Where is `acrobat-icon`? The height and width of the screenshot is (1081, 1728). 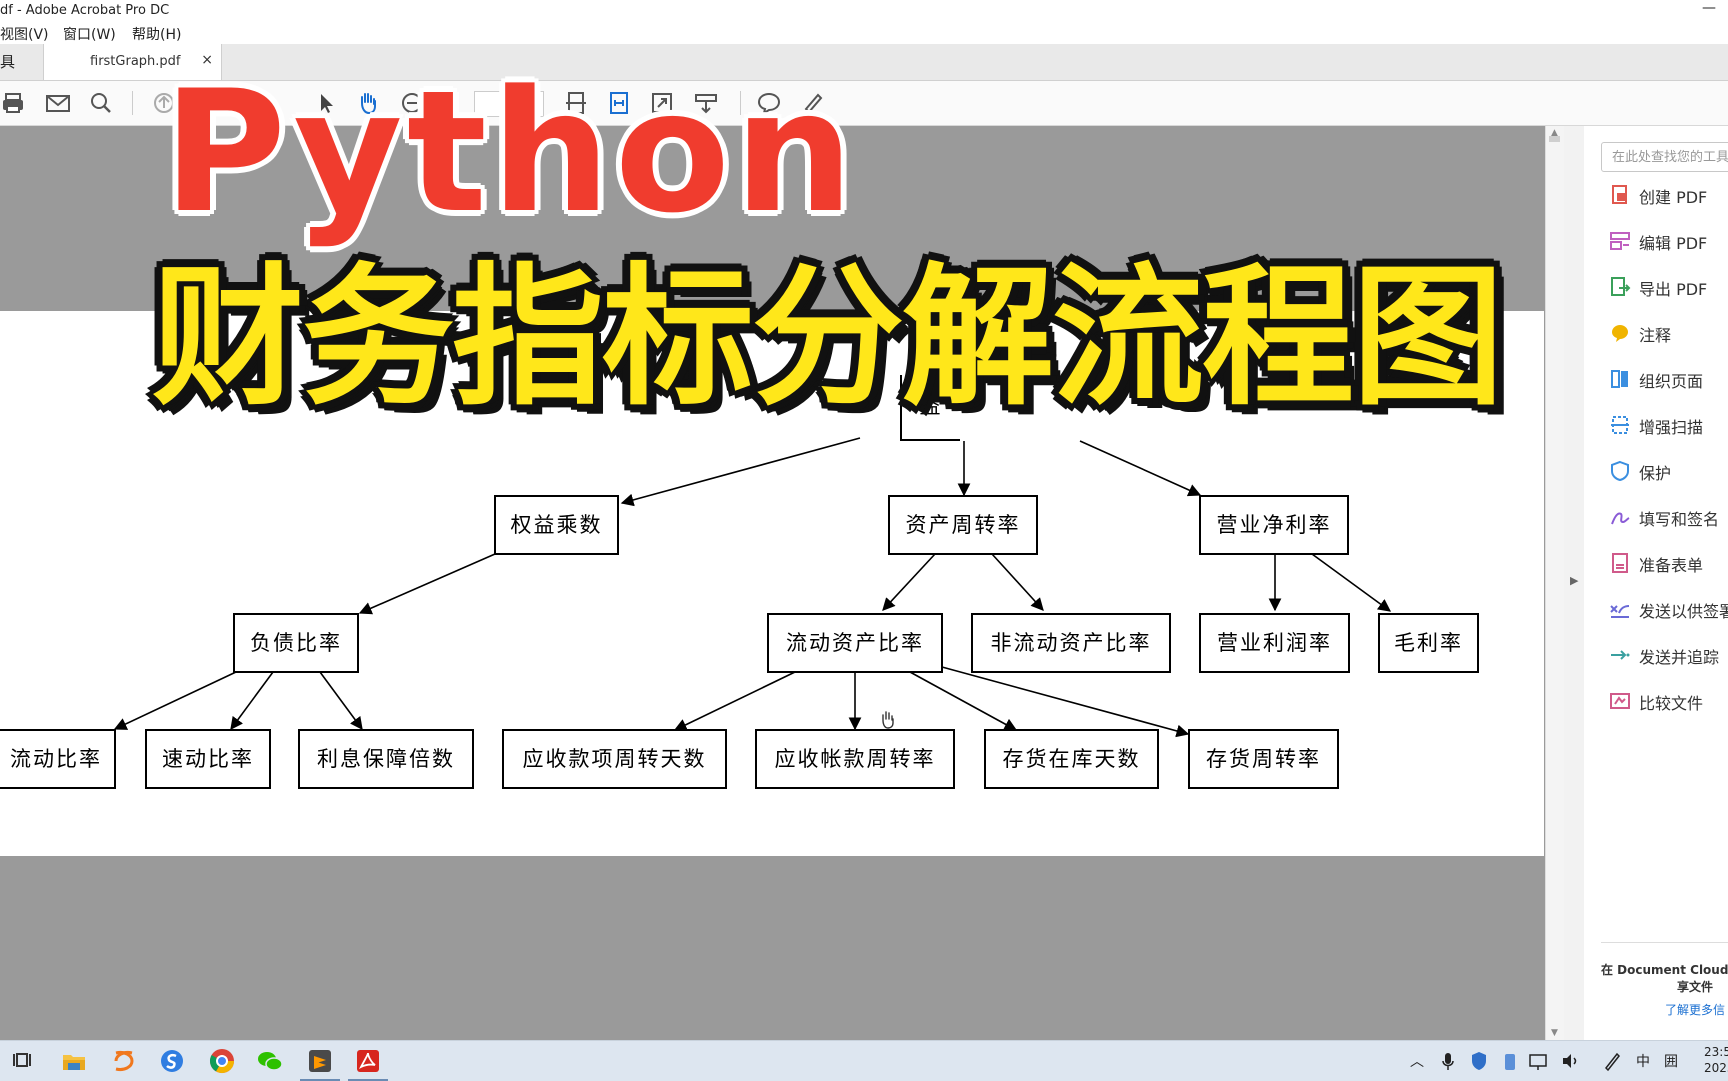
acrobat-icon is located at coordinates (368, 1064).